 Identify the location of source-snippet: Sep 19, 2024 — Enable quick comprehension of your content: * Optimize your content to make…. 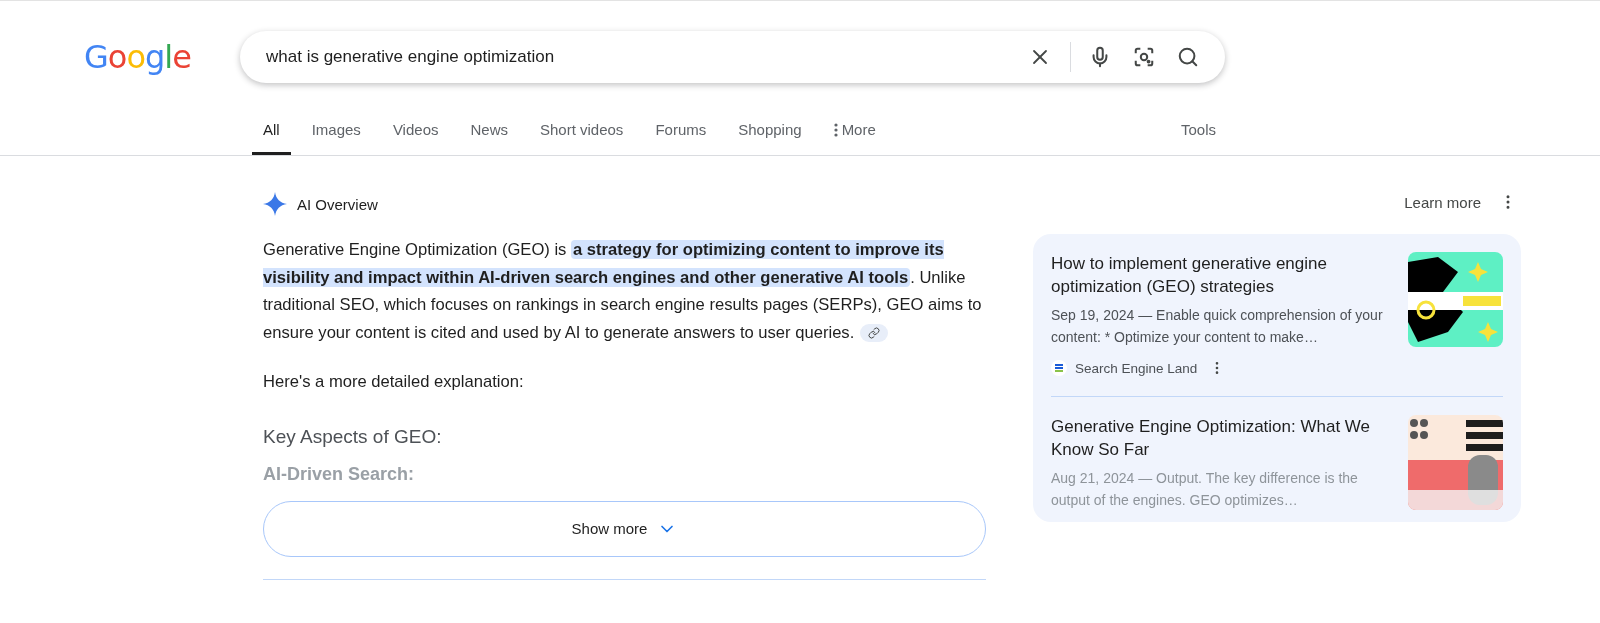
(1217, 326).